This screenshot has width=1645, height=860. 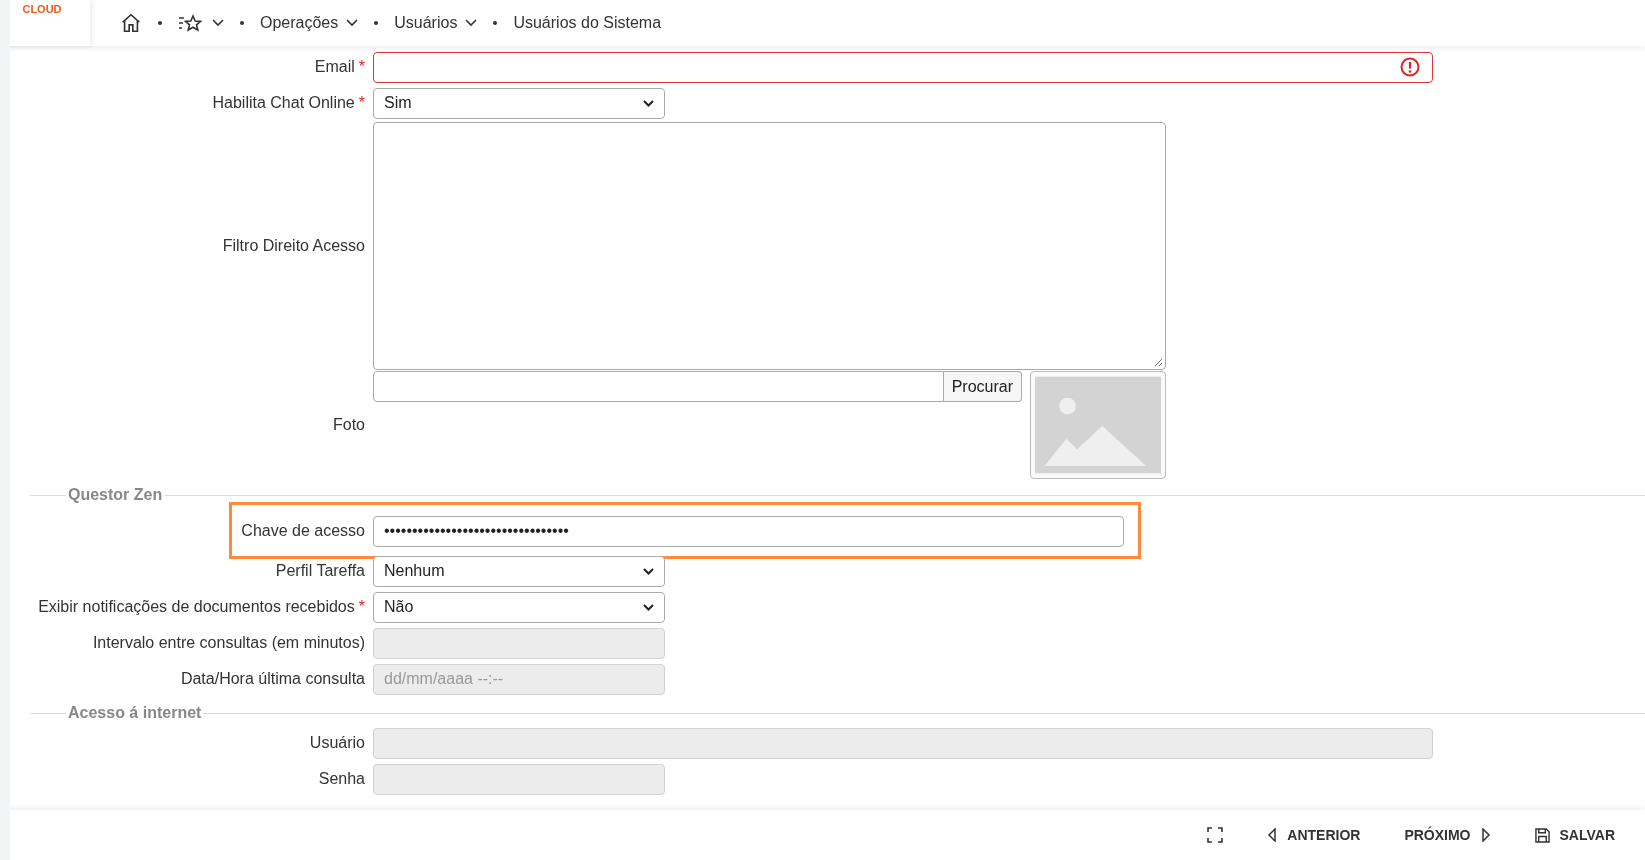 What do you see at coordinates (1215, 835) in the screenshot?
I see `fullscreen-icon` at bounding box center [1215, 835].